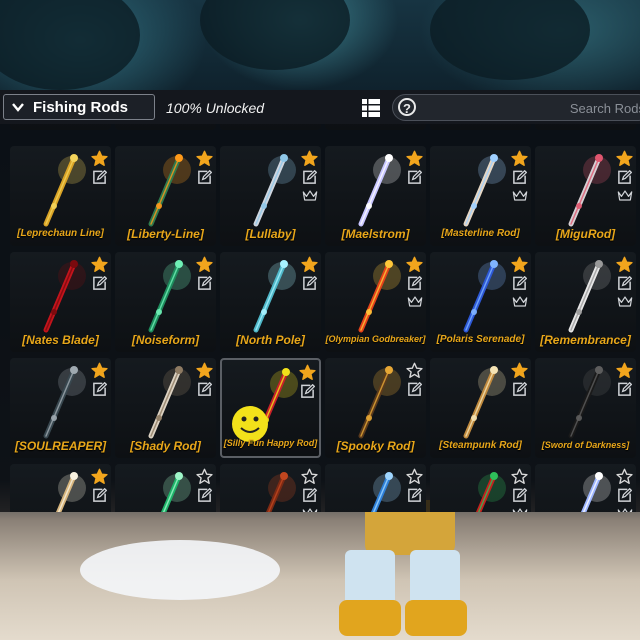 The image size is (640, 640). Describe the element at coordinates (274, 190) in the screenshot. I see `rod-harp-icon` at that location.